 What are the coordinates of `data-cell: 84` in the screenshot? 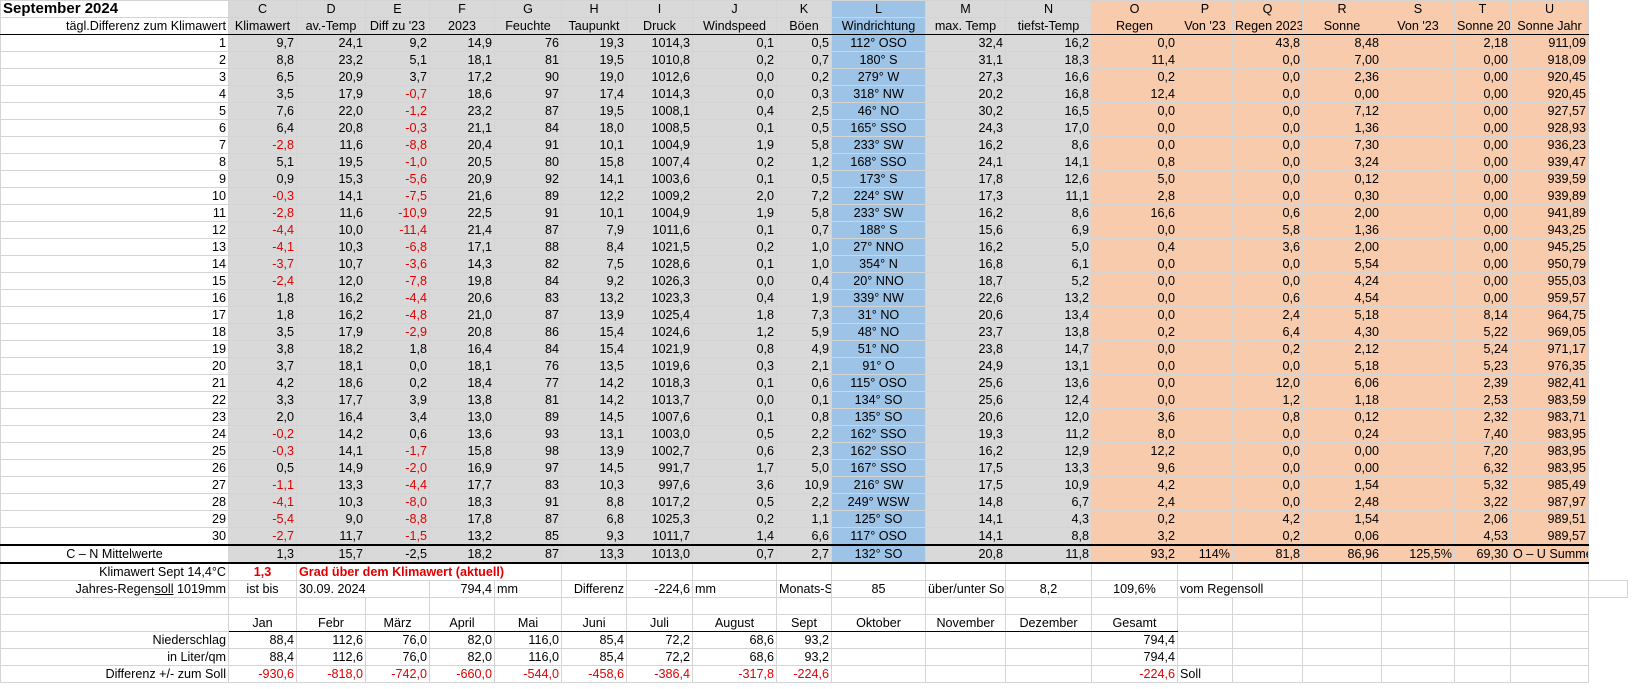 It's located at (528, 281).